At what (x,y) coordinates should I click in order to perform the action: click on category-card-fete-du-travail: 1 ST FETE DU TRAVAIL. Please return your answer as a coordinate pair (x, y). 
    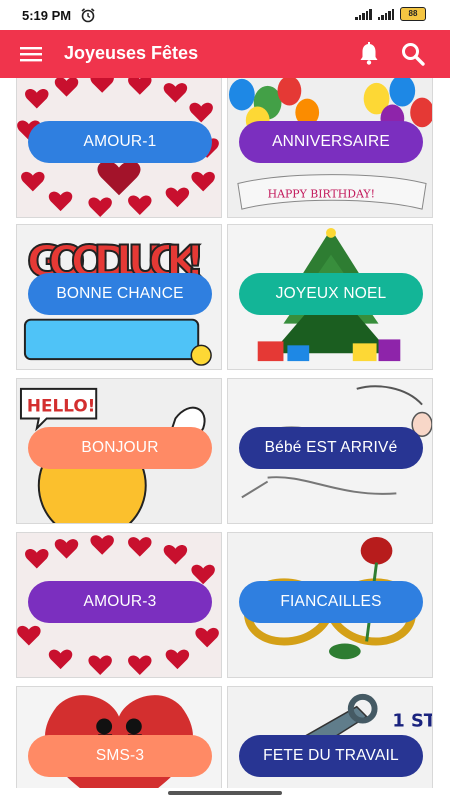
    Looking at the image, I should click on (330, 737).